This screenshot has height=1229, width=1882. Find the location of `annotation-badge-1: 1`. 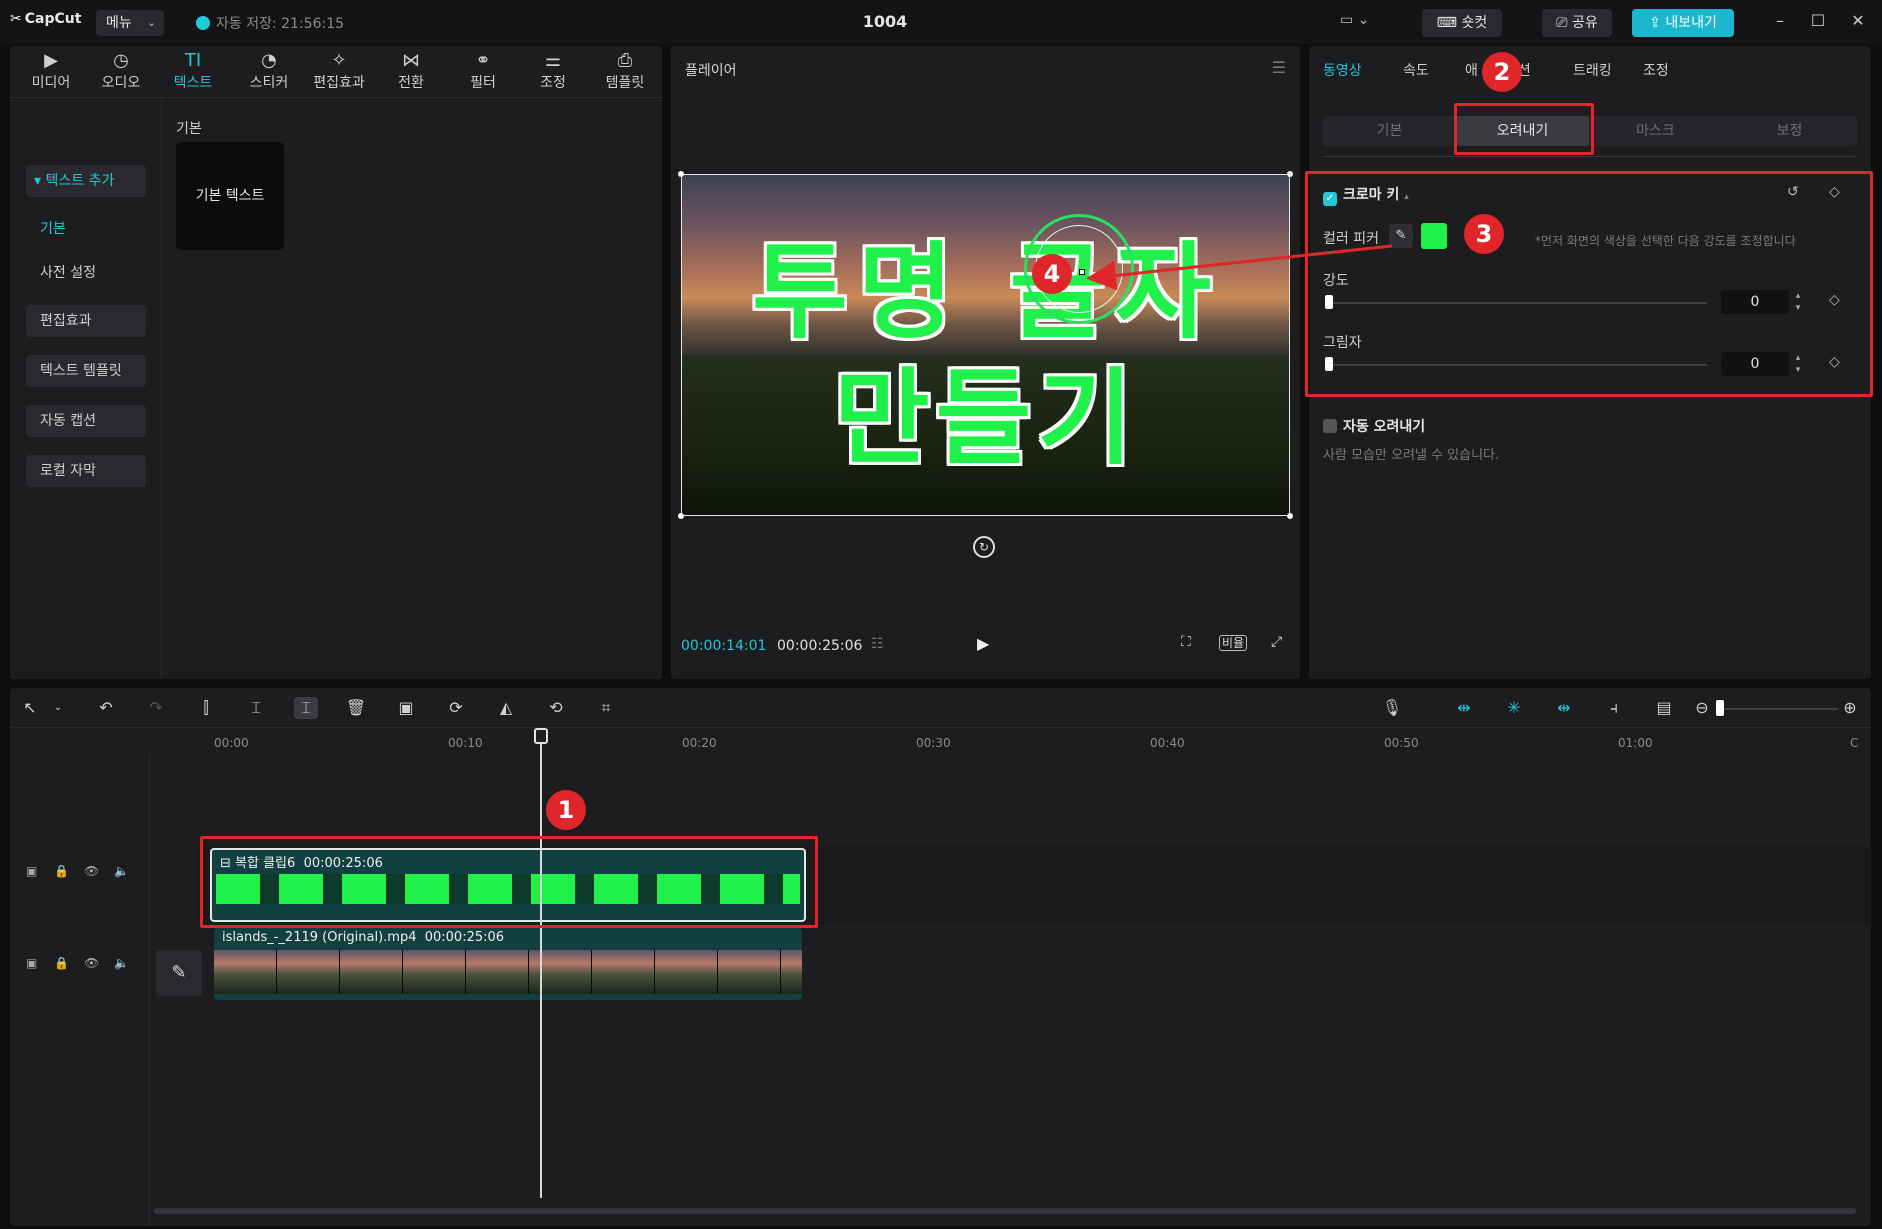

annotation-badge-1: 1 is located at coordinates (566, 810).